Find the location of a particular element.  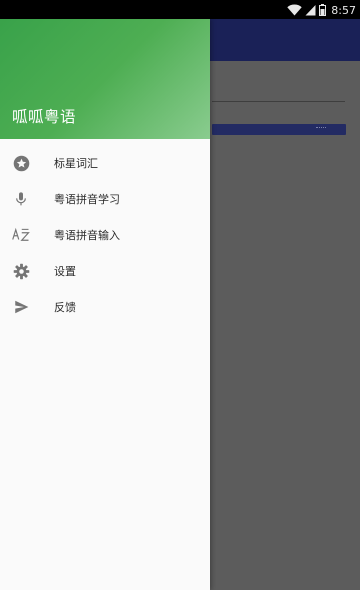

search-bar is located at coordinates (279, 129).